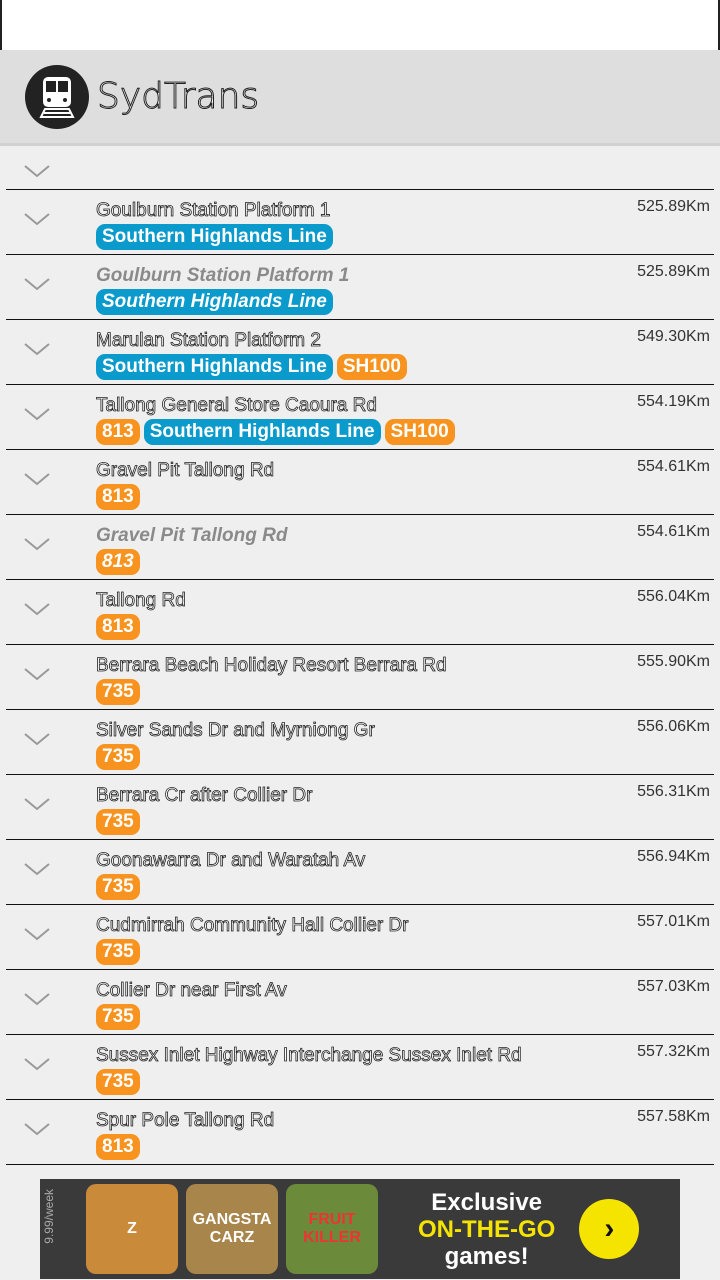  What do you see at coordinates (487, 1202) in the screenshot?
I see `ad-line: Exclusive` at bounding box center [487, 1202].